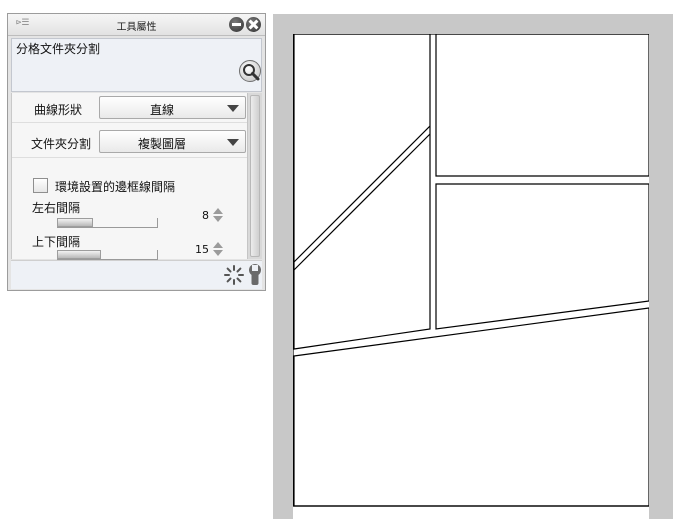 Image resolution: width=680 pixels, height=530 pixels. What do you see at coordinates (255, 275) in the screenshot?
I see `wrench-icon` at bounding box center [255, 275].